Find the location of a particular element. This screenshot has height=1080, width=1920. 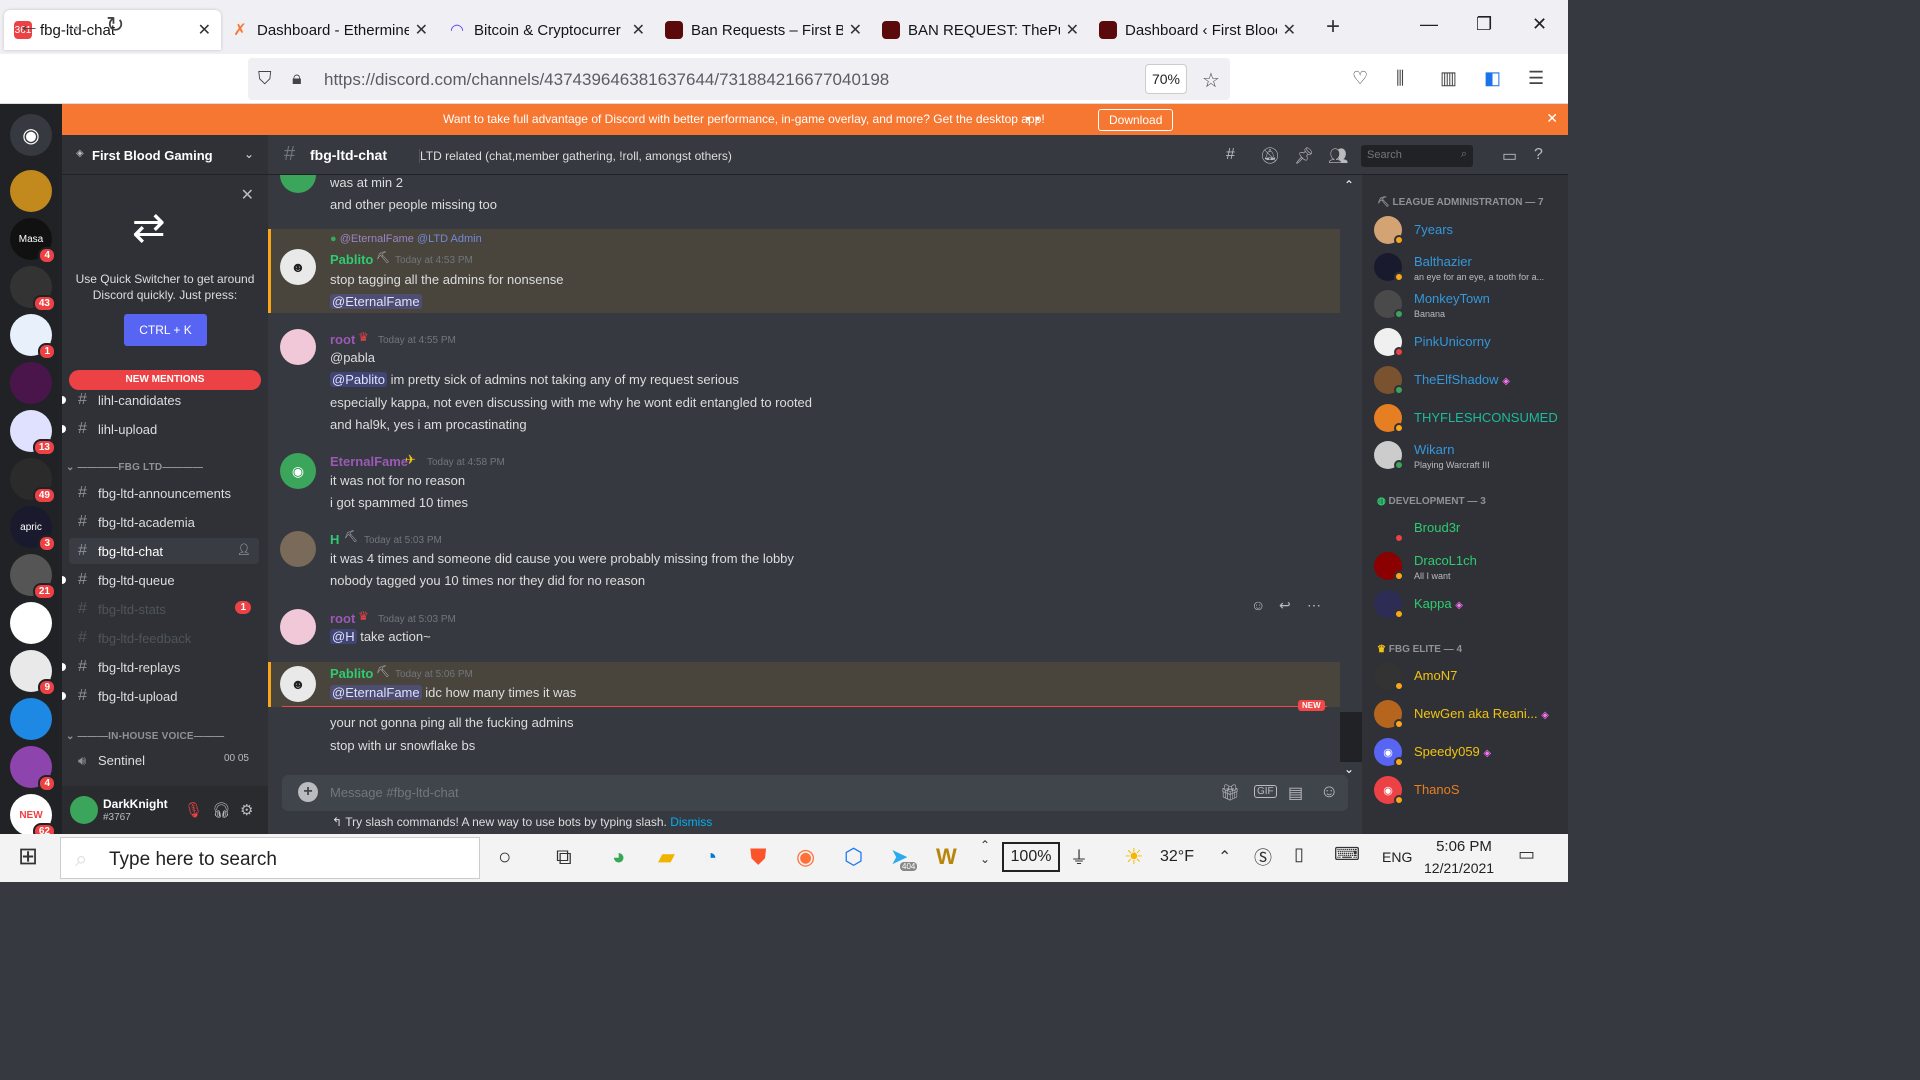

channel-fbg-ltd-upload: # fbg-ltd-upload is located at coordinates (160, 696).